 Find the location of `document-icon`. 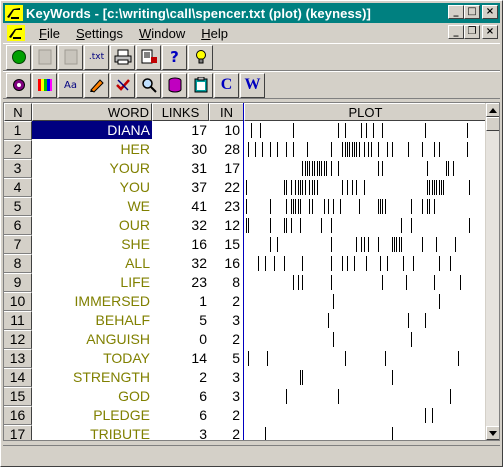

document-icon is located at coordinates (16, 33).